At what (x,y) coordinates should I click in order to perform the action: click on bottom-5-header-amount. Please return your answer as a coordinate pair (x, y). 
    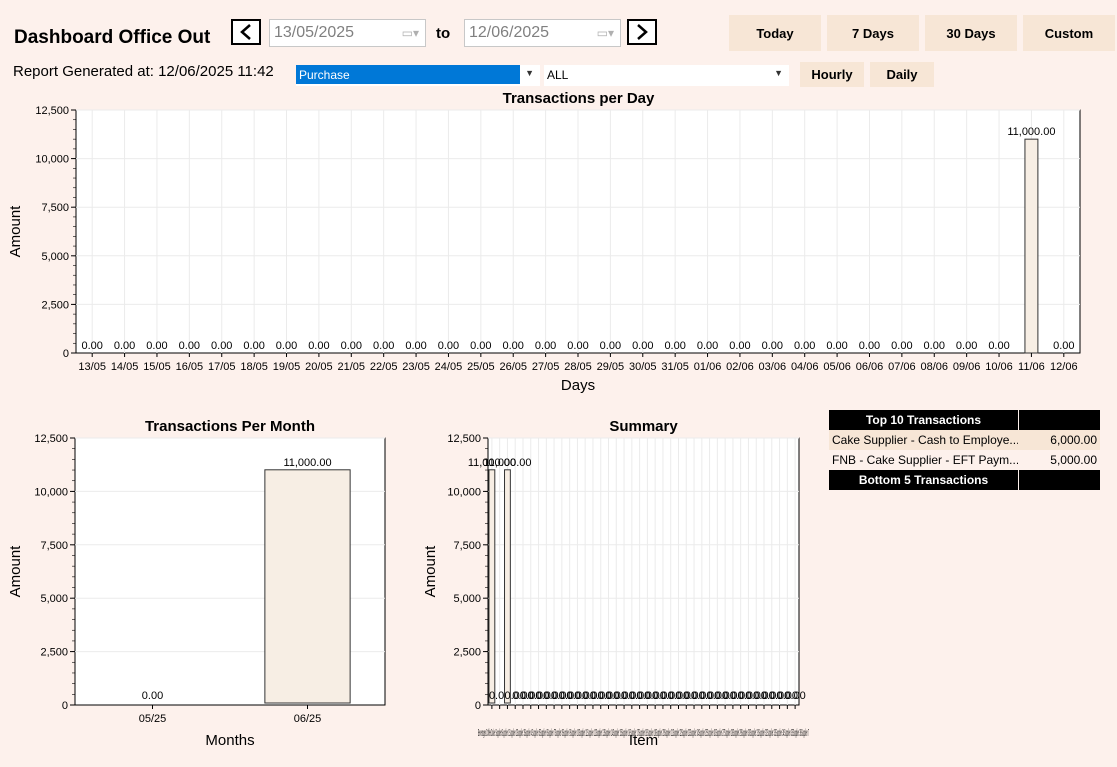
    Looking at the image, I should click on (1059, 480).